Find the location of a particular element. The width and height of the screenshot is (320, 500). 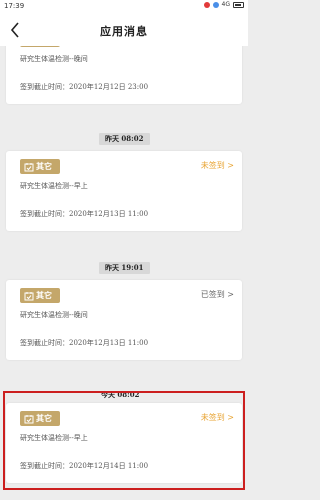

date-separator: 昨天 08:02 is located at coordinates (124, 139).